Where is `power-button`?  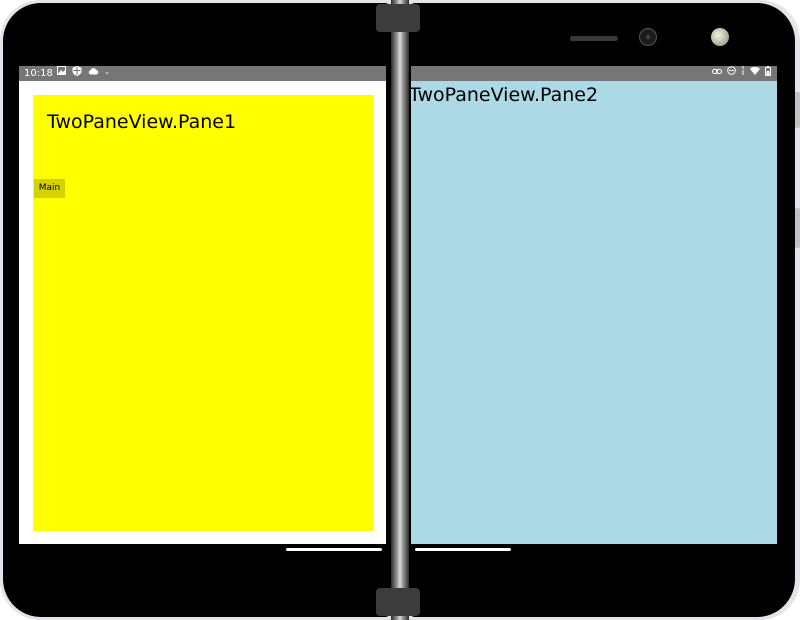
power-button is located at coordinates (797, 228).